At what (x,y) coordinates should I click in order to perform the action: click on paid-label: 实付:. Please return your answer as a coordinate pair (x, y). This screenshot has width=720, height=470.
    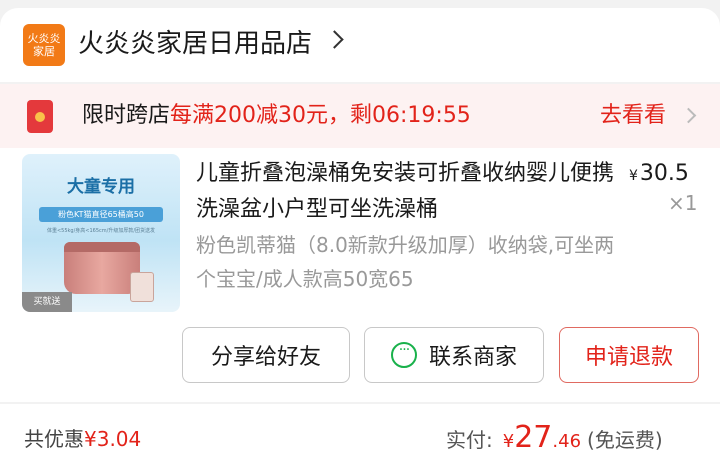
    Looking at the image, I should click on (469, 440).